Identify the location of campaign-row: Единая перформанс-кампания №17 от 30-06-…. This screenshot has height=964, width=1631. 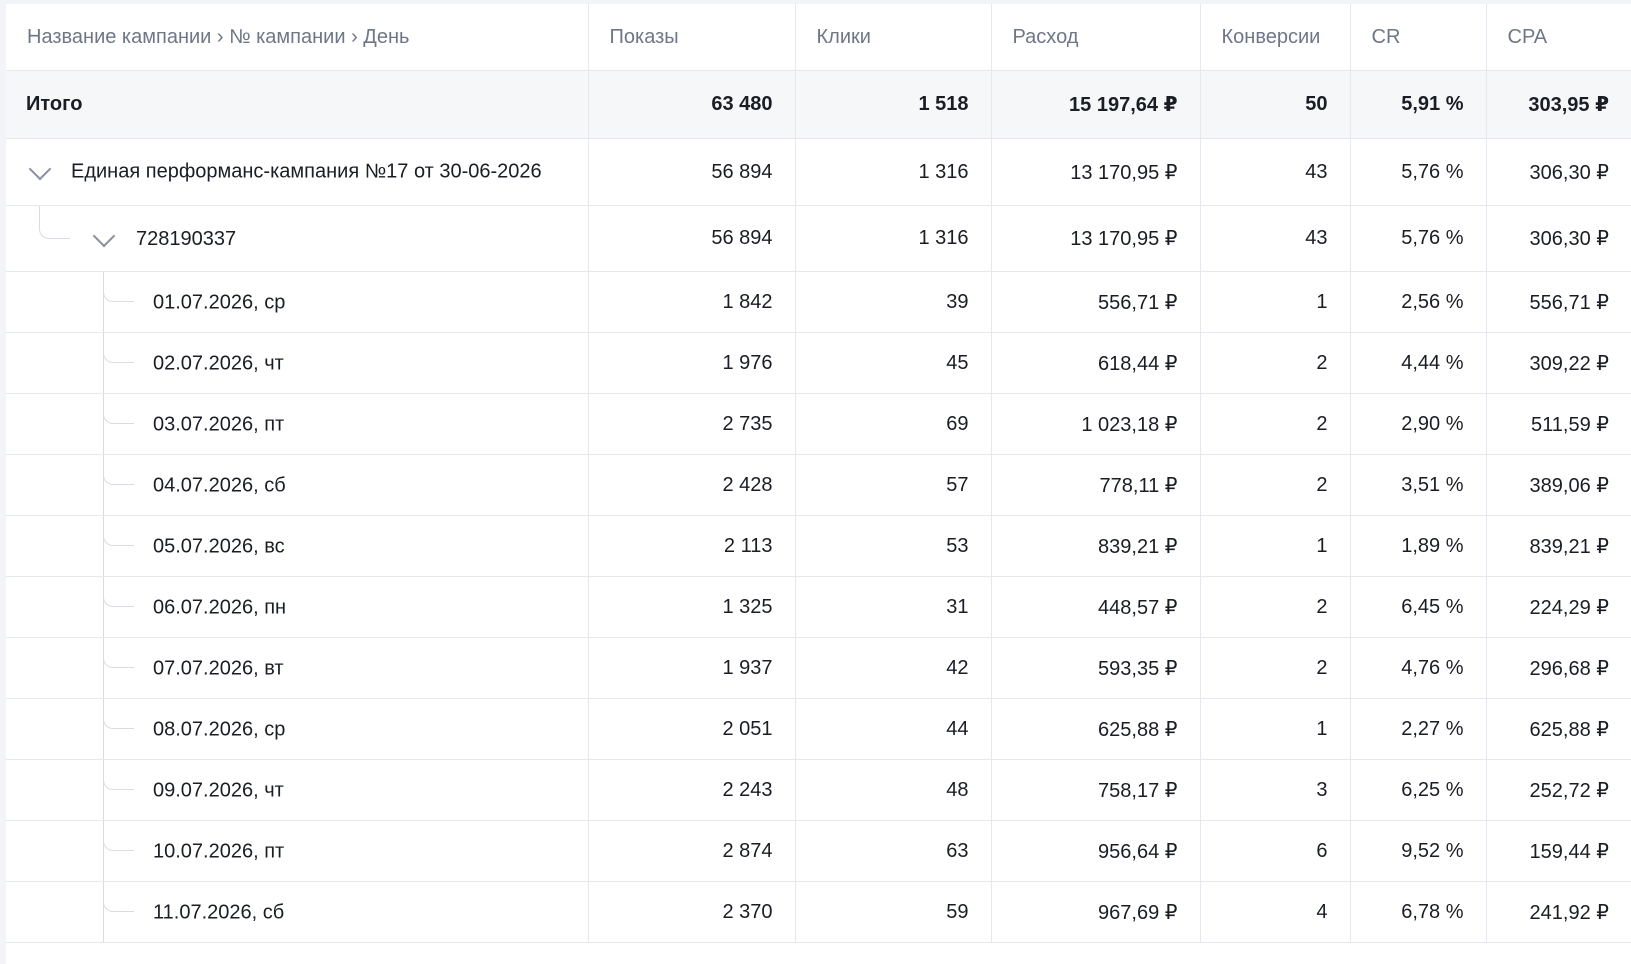
(818, 172).